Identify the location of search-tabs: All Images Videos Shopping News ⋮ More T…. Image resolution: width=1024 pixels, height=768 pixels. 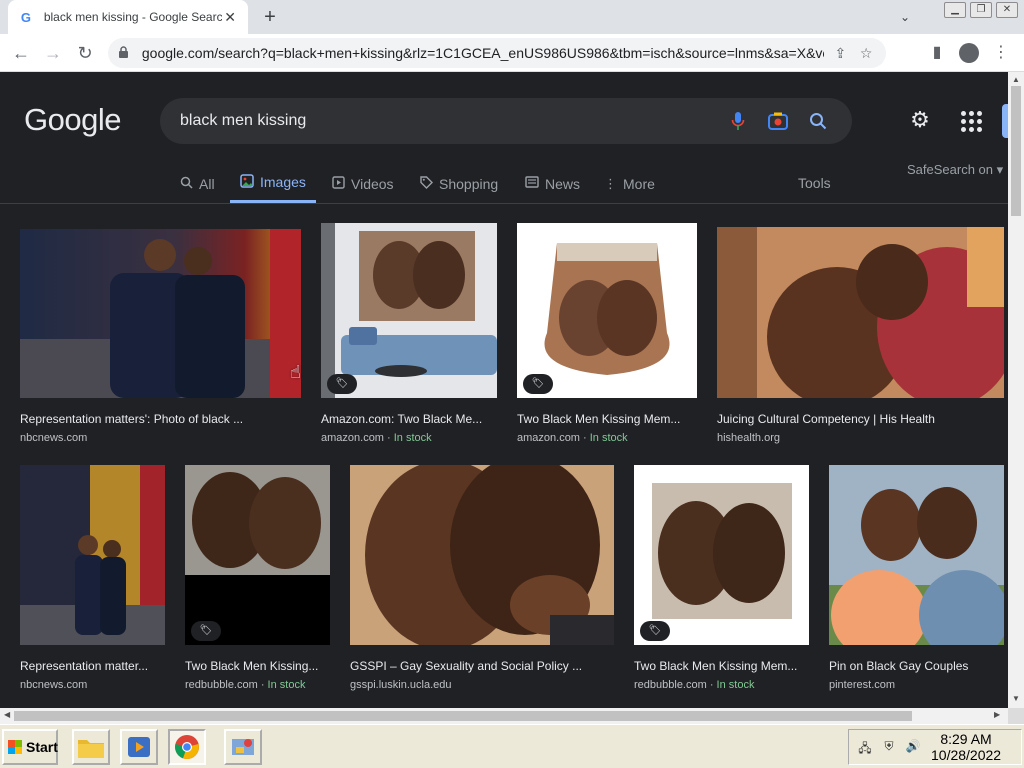
(504, 184).